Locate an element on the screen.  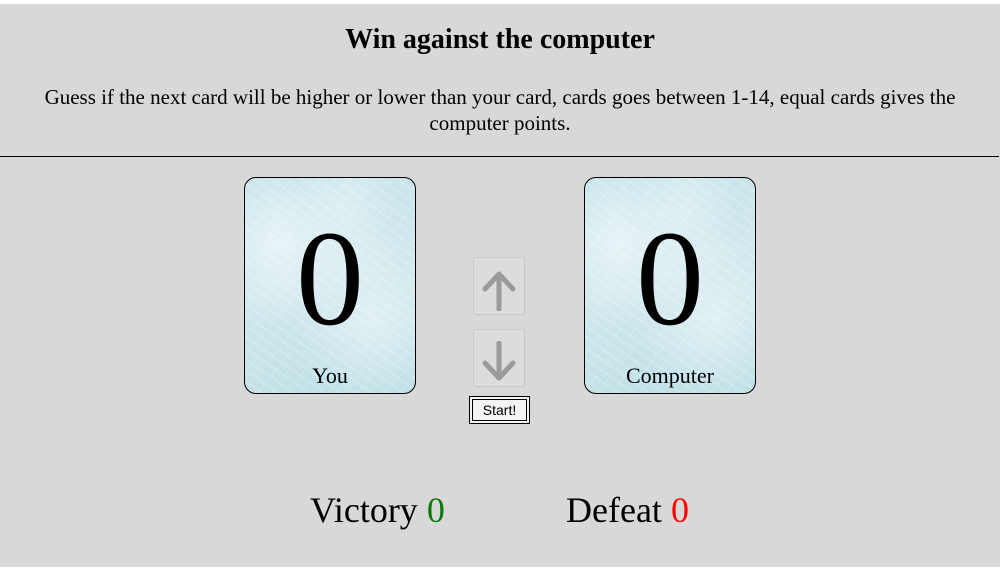
computer-card: 0 Computer is located at coordinates (670, 285).